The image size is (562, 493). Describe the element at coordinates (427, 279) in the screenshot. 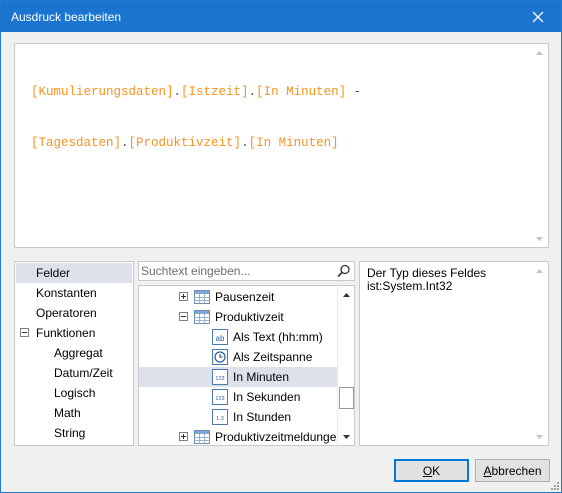

I see `description-text: Der Typ dieses Feldes ist:System.Int32` at that location.